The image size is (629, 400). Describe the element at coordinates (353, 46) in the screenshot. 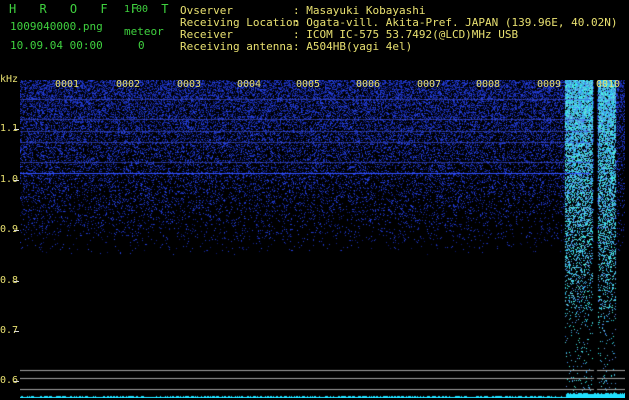

I see `info-value-antenna: : A504HB(yagi 4el)` at that location.